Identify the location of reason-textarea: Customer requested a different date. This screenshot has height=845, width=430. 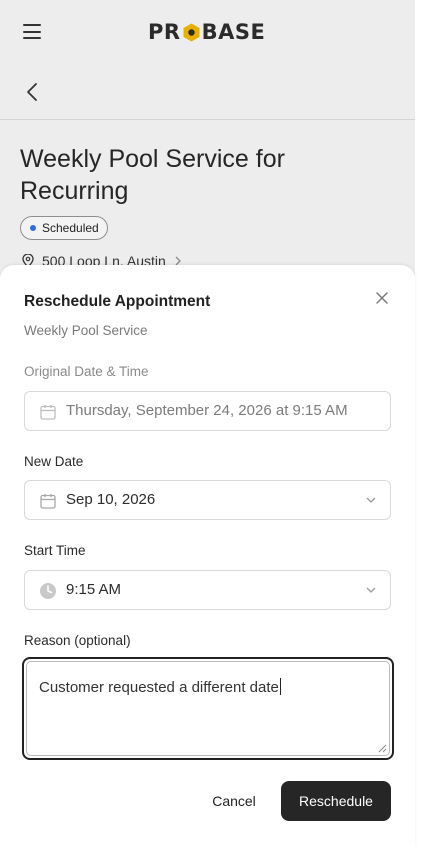
(208, 708).